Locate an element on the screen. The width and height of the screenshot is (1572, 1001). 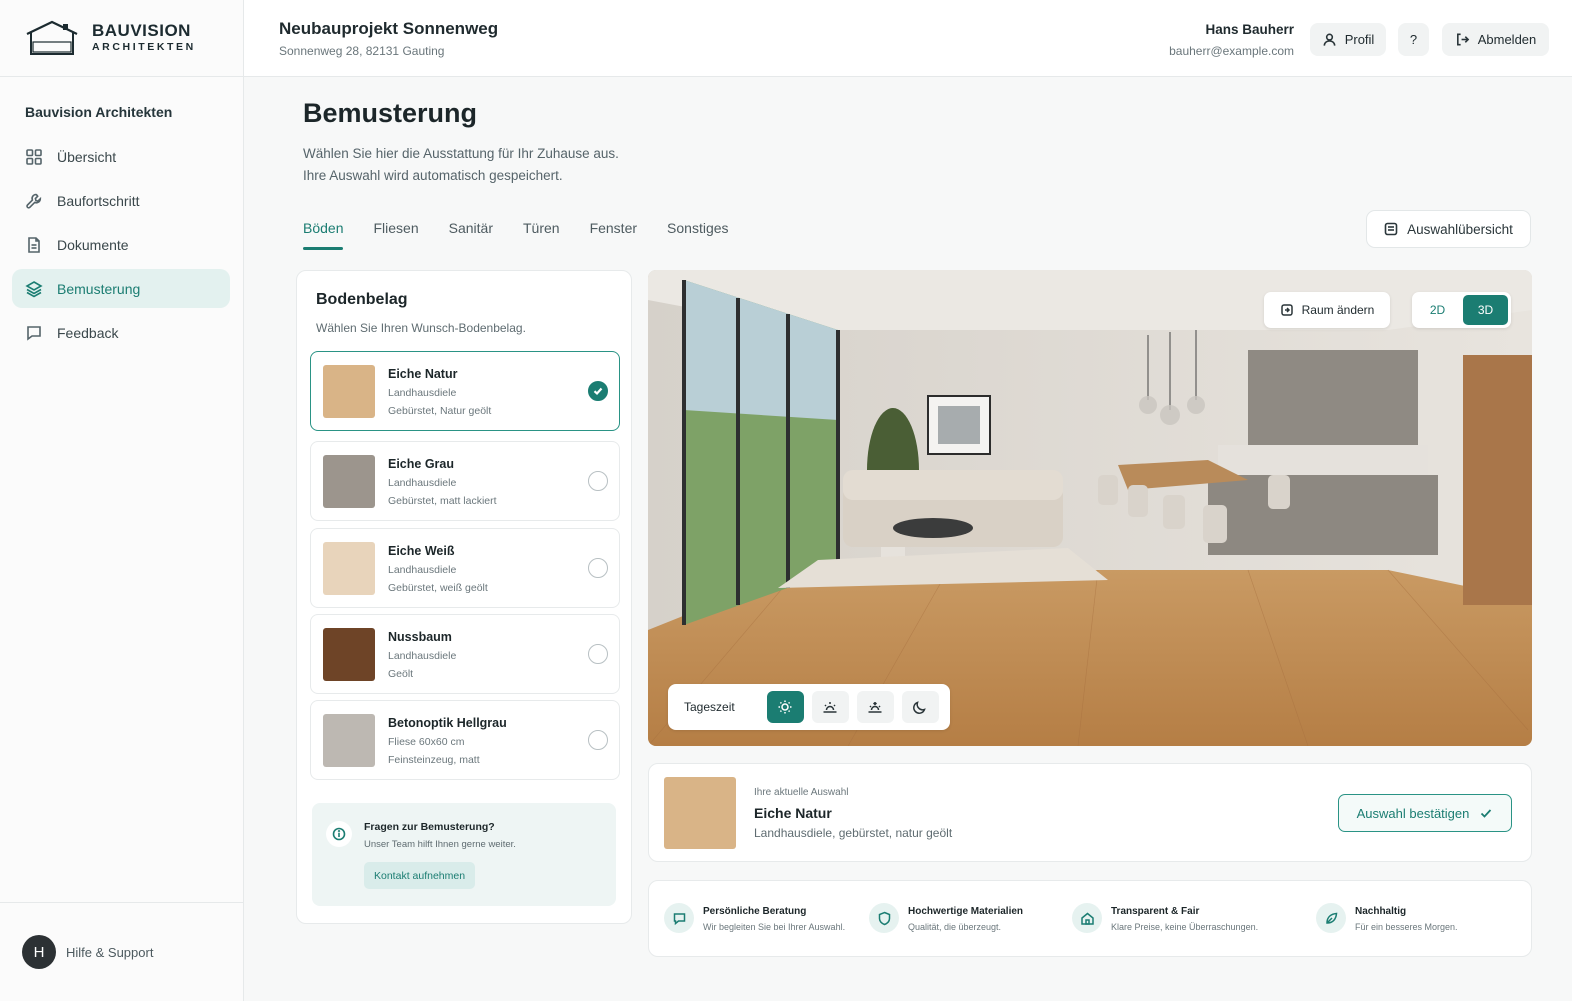
change-room-button: Raum ändern is located at coordinates (1327, 310).